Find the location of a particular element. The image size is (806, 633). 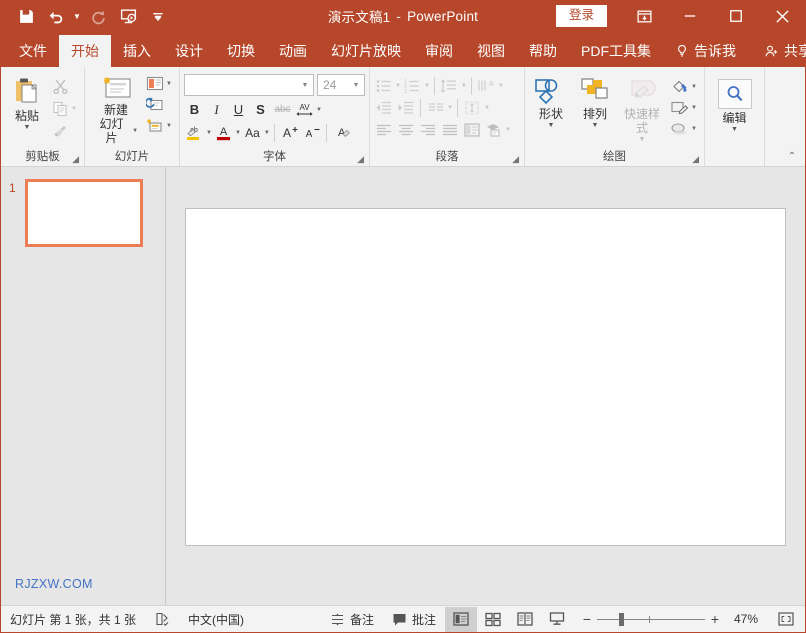

shapes-dropdown-chevron-icon: ▼ is located at coordinates (551, 126).